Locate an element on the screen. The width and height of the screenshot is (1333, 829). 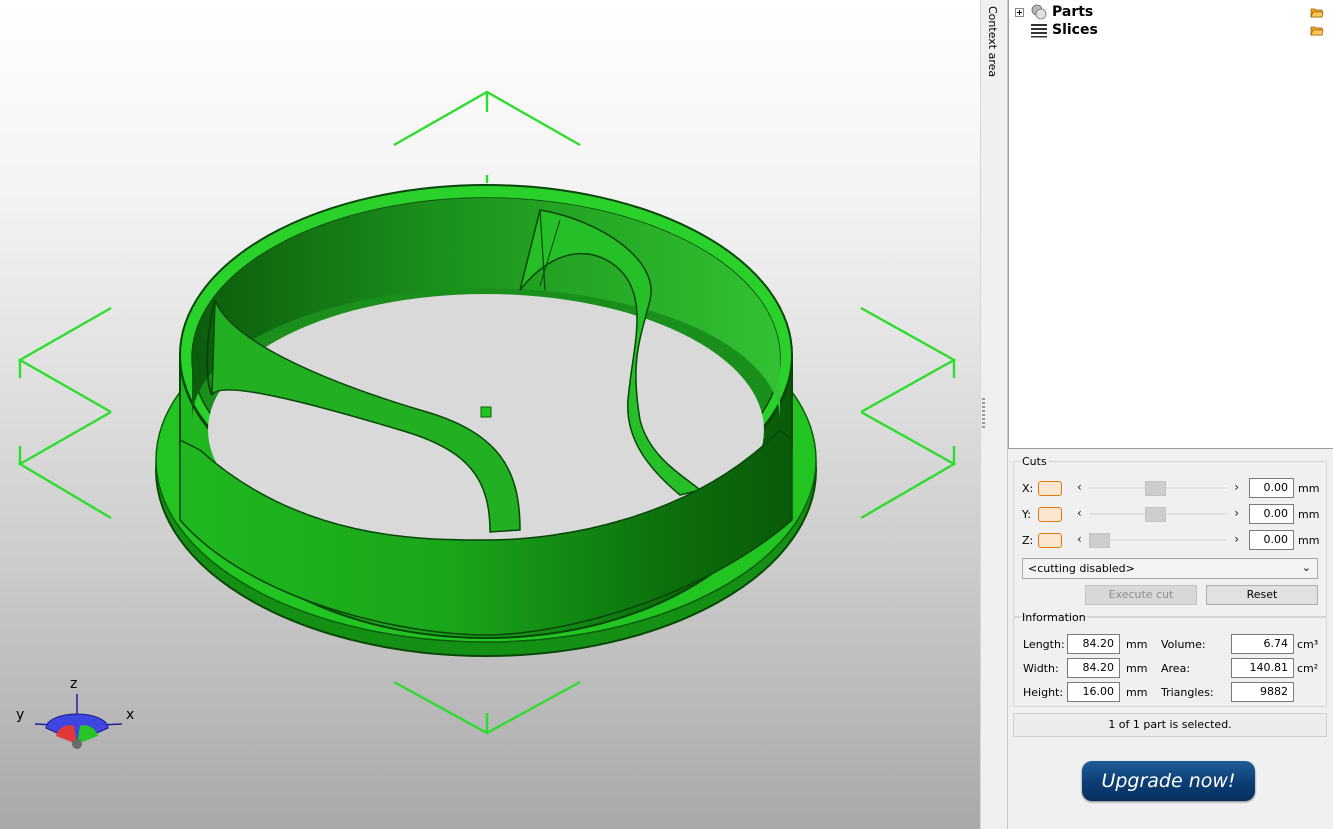
height-unit: mm is located at coordinates (1137, 692).